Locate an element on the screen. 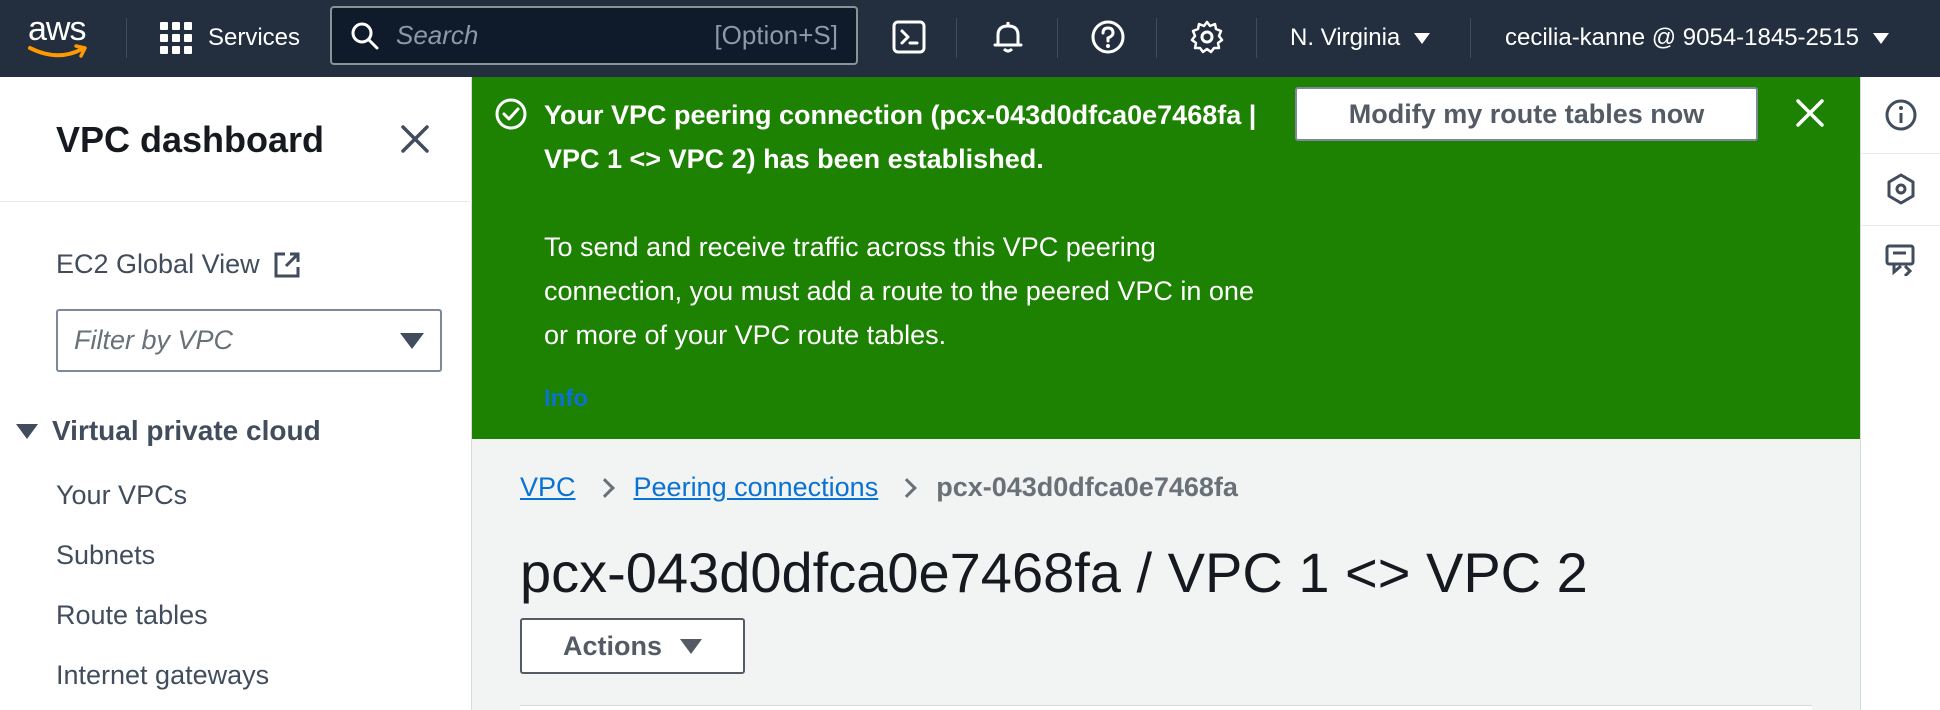 The image size is (1940, 710). help-icon is located at coordinates (1108, 37).